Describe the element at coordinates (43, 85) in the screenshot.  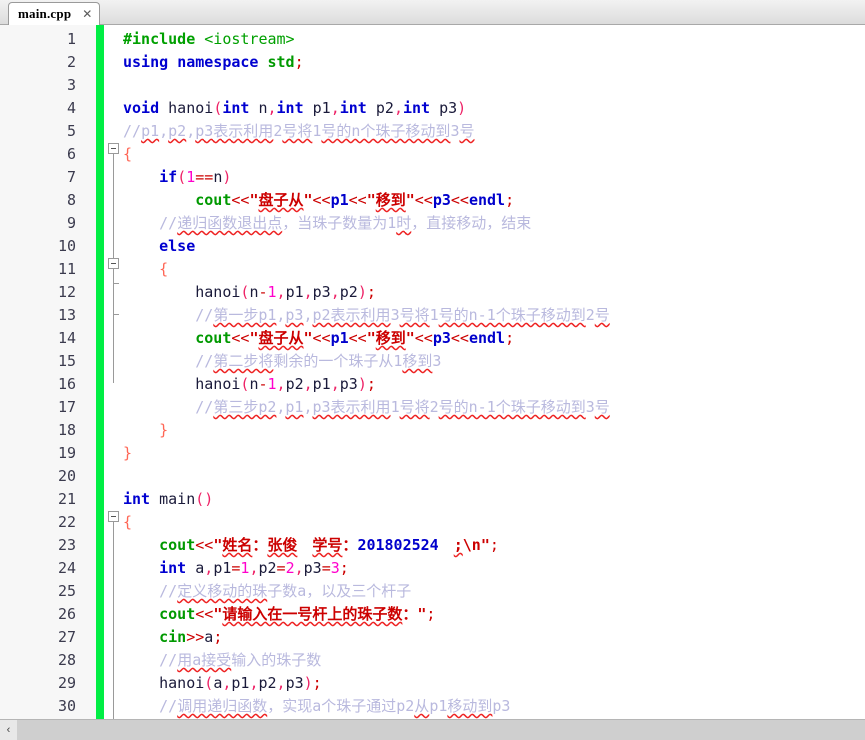
I see `line-number: 3` at that location.